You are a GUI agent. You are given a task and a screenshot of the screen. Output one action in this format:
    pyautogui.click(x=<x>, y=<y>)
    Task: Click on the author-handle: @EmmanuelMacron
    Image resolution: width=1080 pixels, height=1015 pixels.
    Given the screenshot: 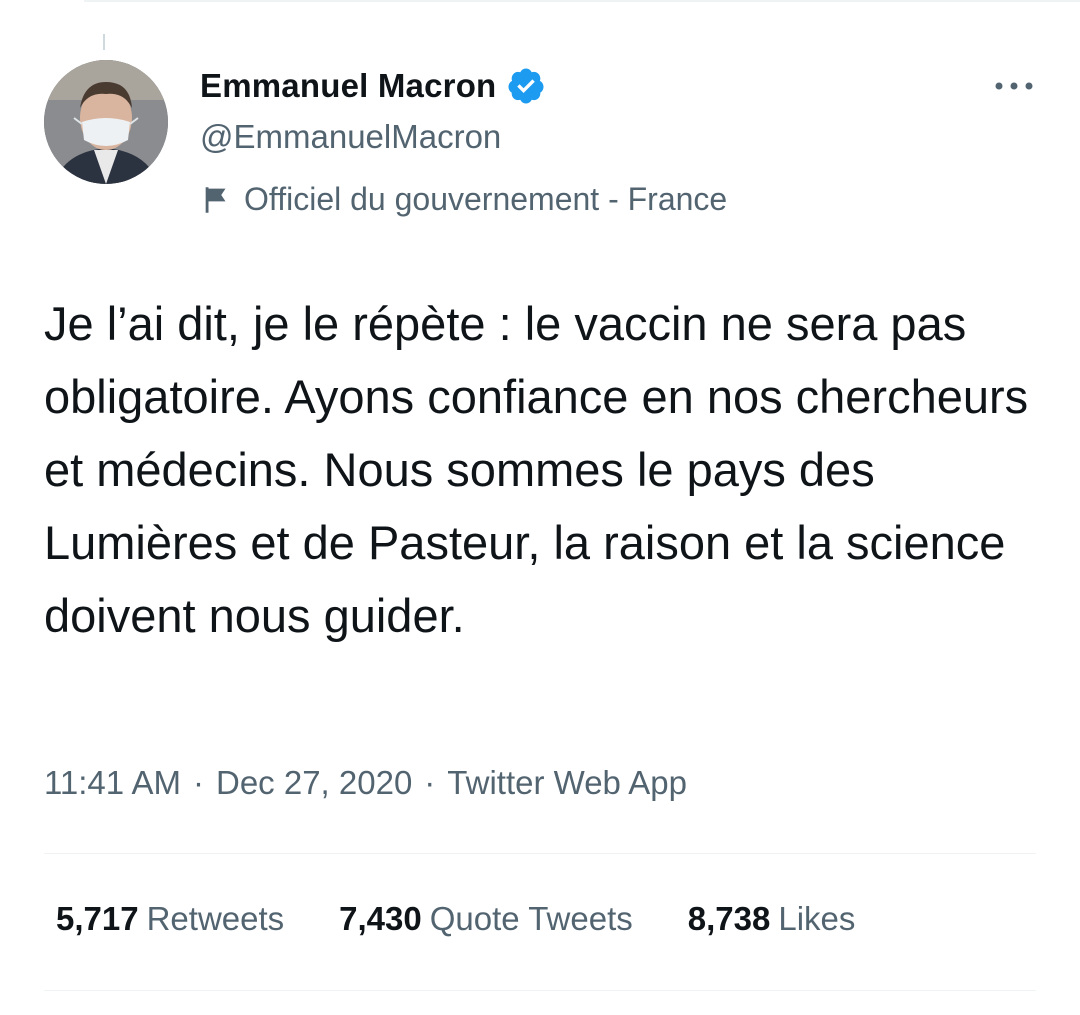 What is the action you would take?
    pyautogui.click(x=350, y=137)
    